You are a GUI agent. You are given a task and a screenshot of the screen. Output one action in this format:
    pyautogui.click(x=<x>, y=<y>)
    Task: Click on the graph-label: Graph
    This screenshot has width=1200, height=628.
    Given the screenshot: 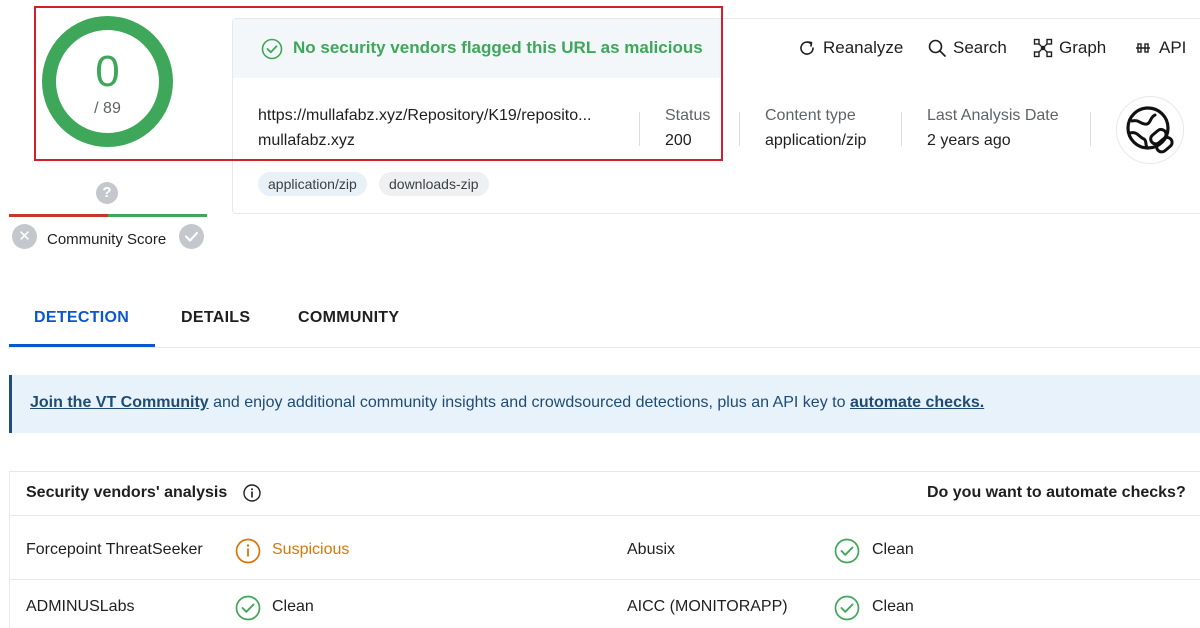 What is the action you would take?
    pyautogui.click(x=1083, y=47)
    